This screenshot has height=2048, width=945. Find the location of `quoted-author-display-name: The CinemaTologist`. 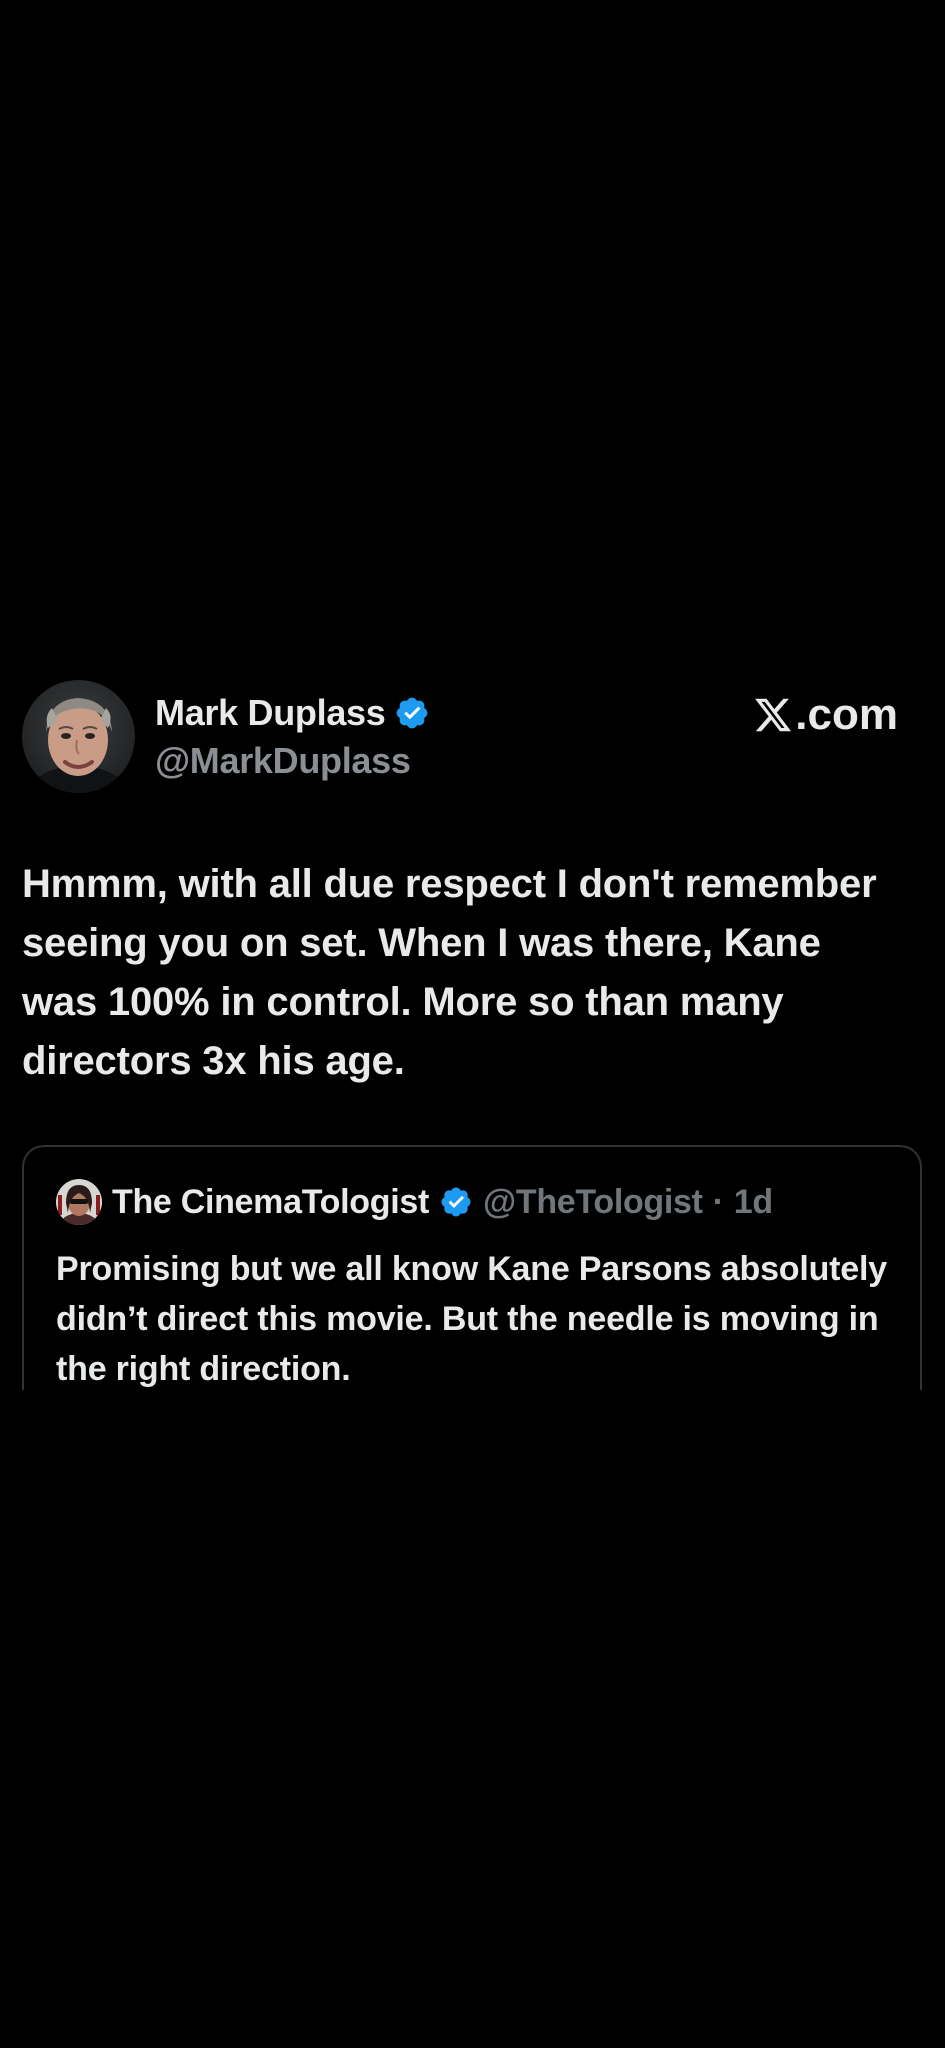

quoted-author-display-name: The CinemaTologist is located at coordinates (270, 1202).